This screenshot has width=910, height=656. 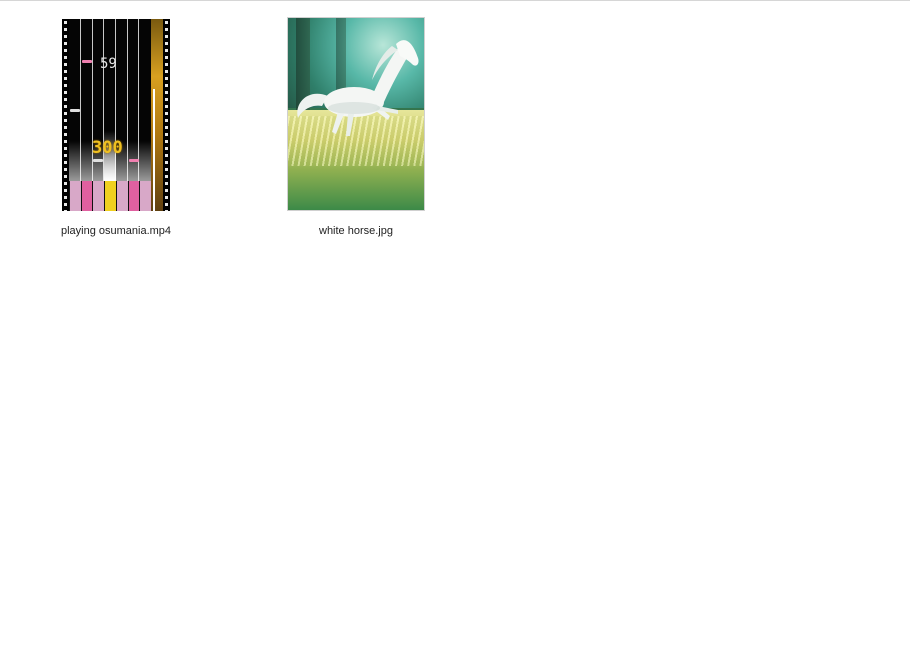 I want to click on horse-figure, so click(x=358, y=88).